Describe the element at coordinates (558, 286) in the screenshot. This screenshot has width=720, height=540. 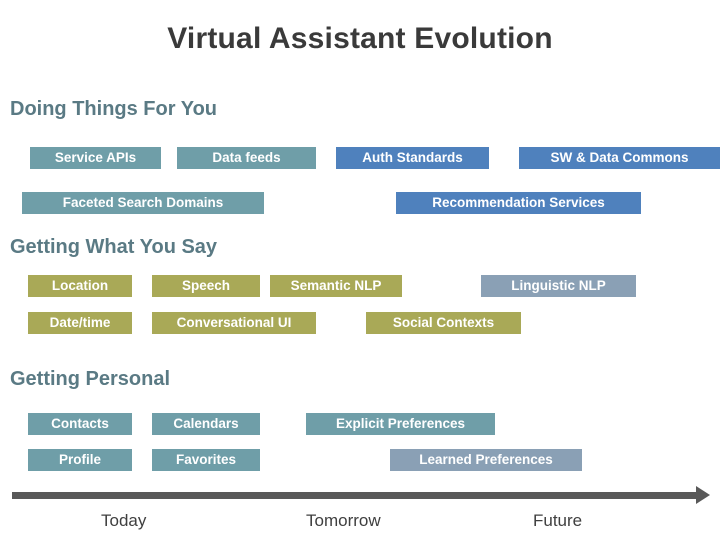
I see `chip-linguistic-nlp: Linguistic NLP` at that location.